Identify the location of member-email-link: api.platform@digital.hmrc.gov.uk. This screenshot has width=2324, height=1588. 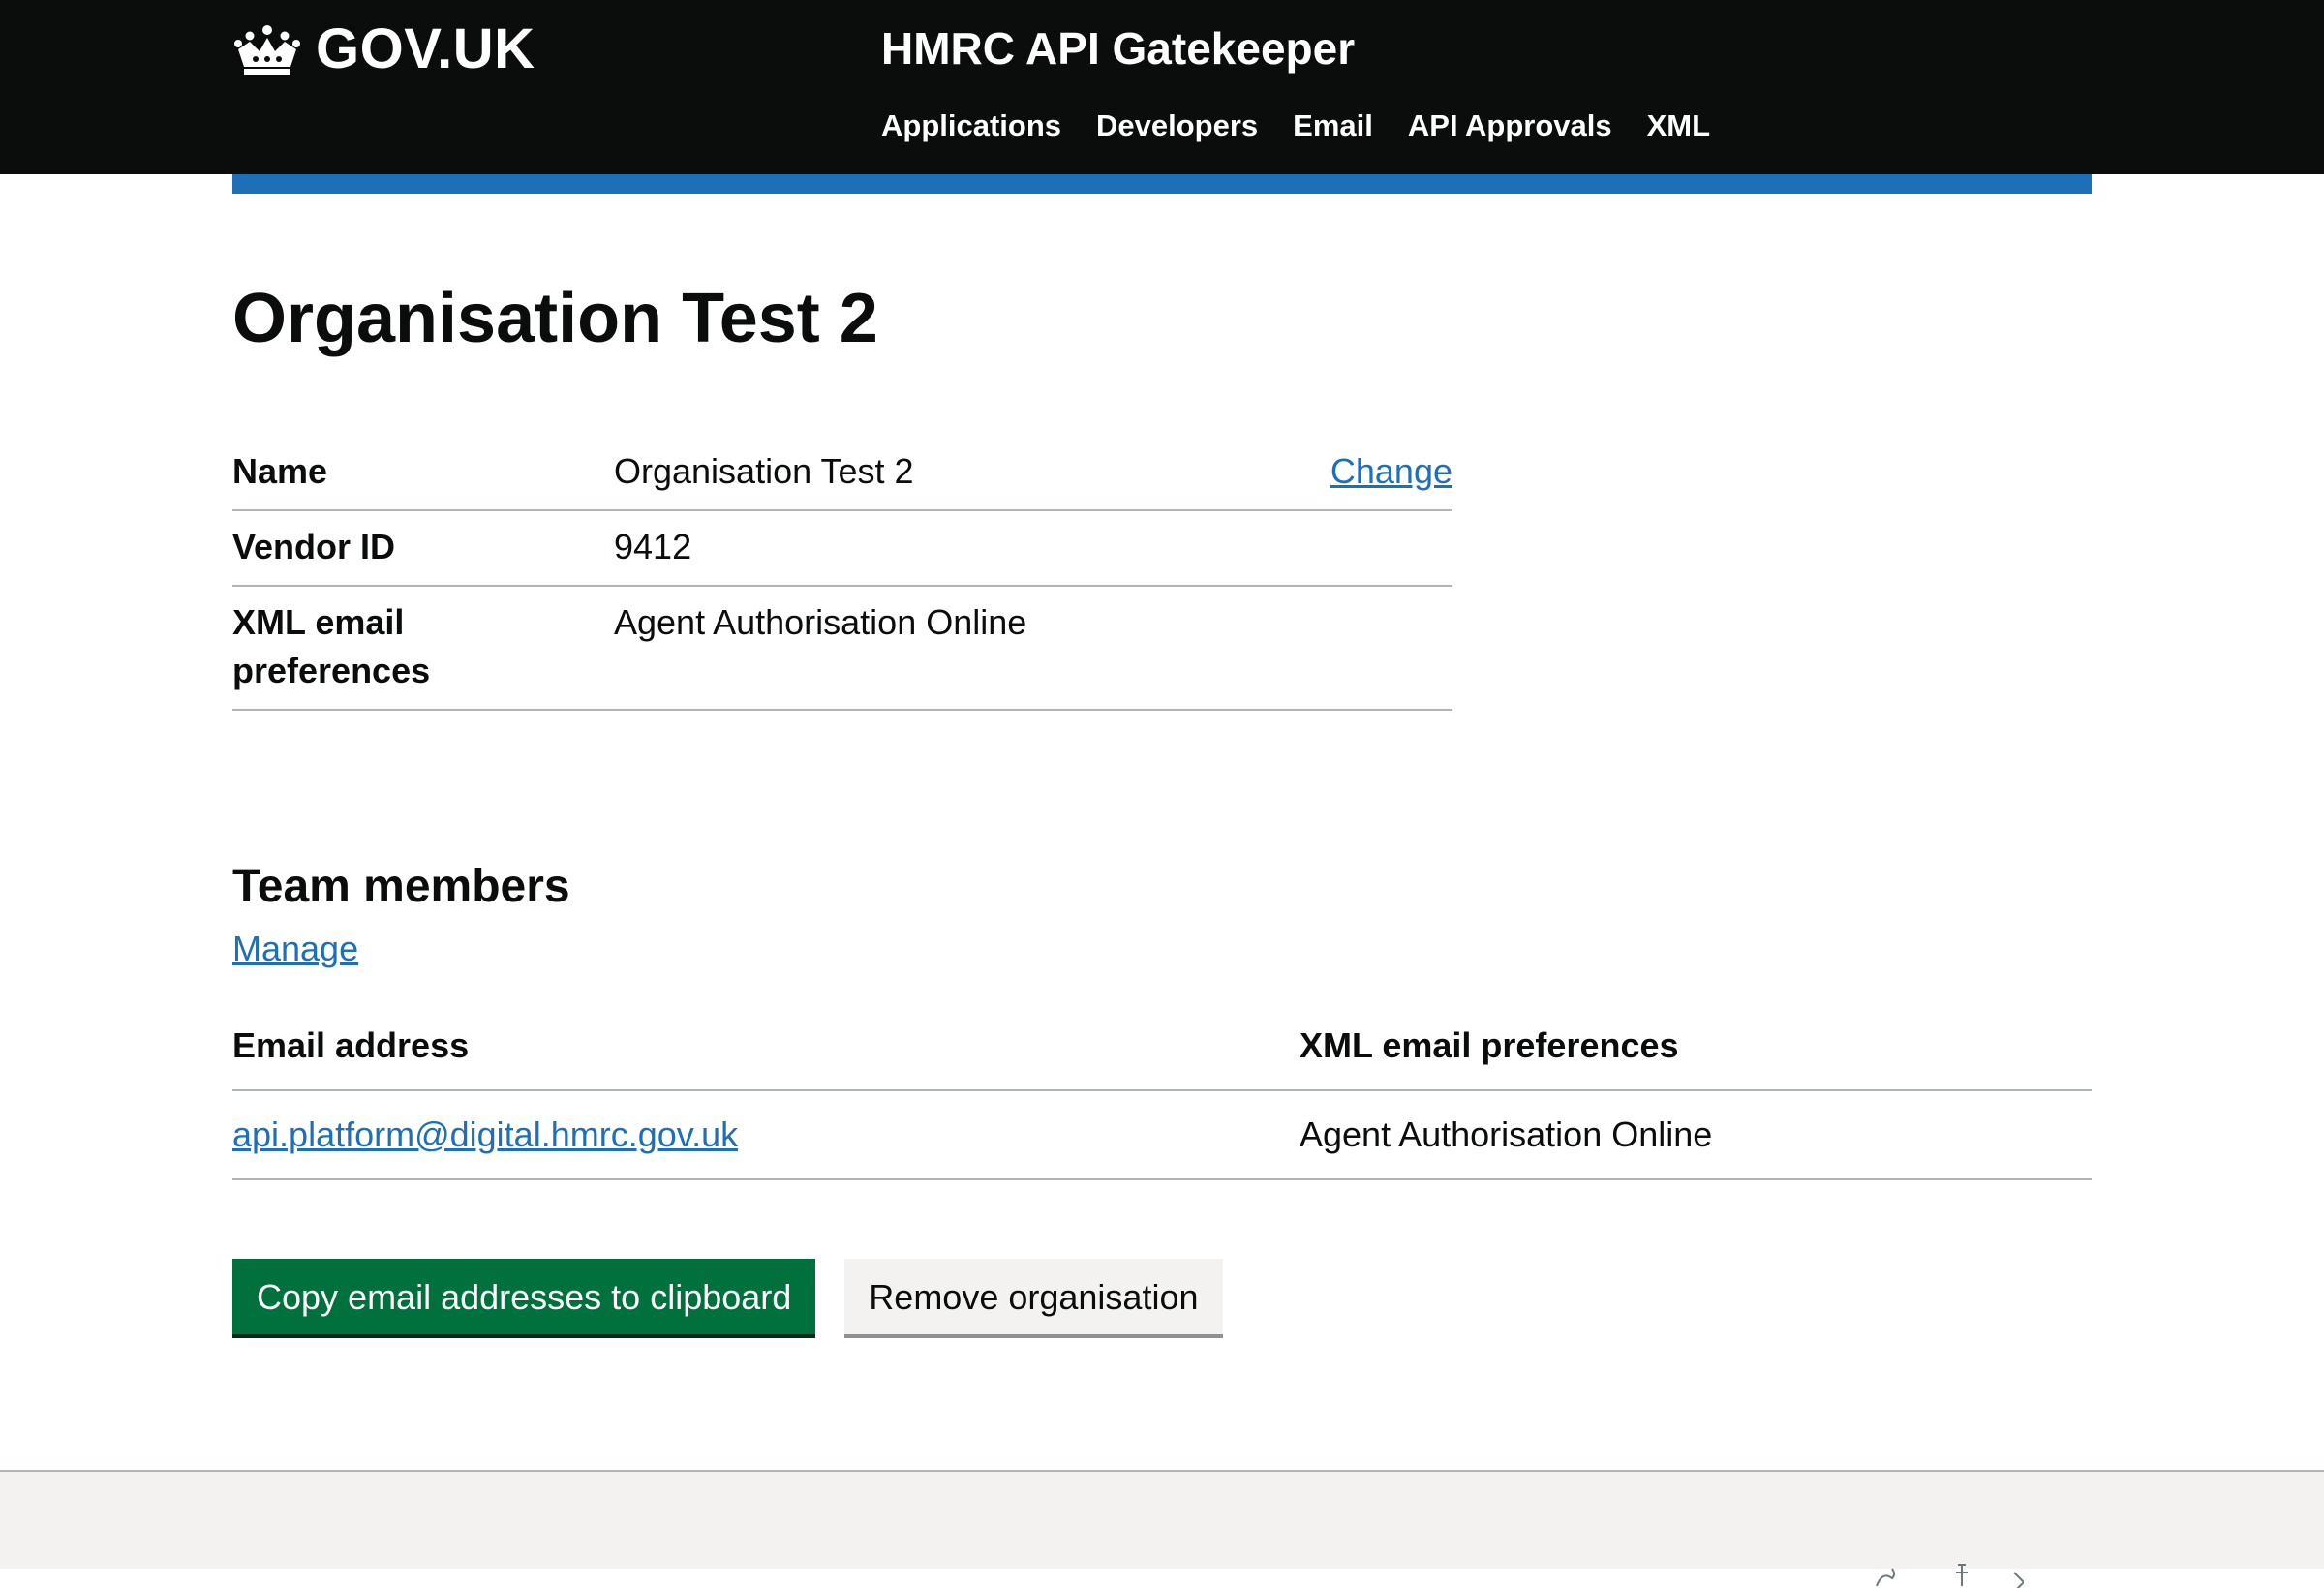
(485, 1134).